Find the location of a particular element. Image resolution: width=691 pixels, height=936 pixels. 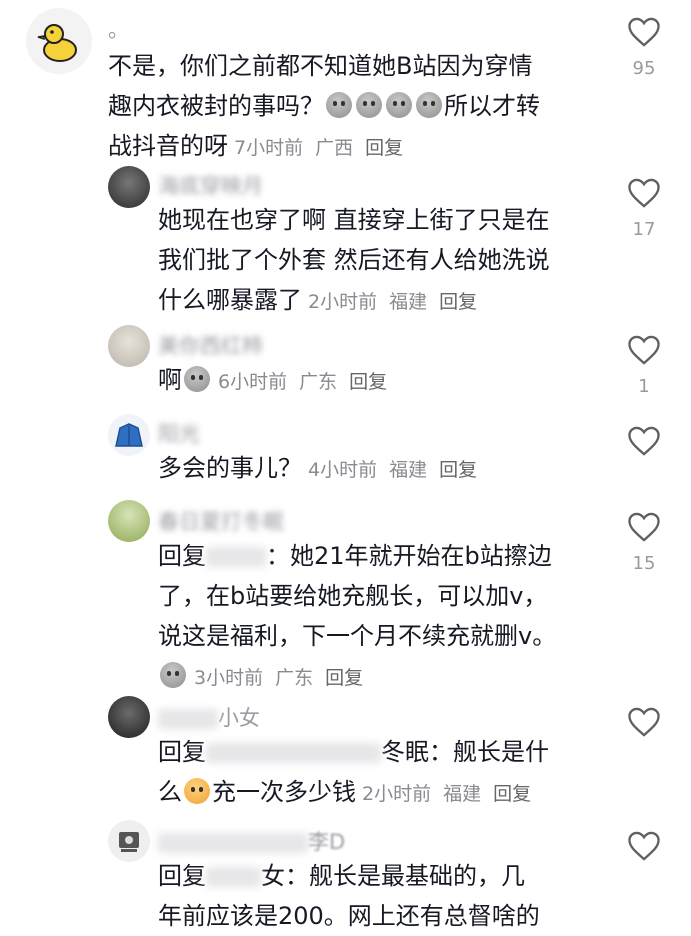

comment-text: 回复 女：舰长是最基础的，几 年前应该是200。网上还有总督啥的 is located at coordinates (349, 896).